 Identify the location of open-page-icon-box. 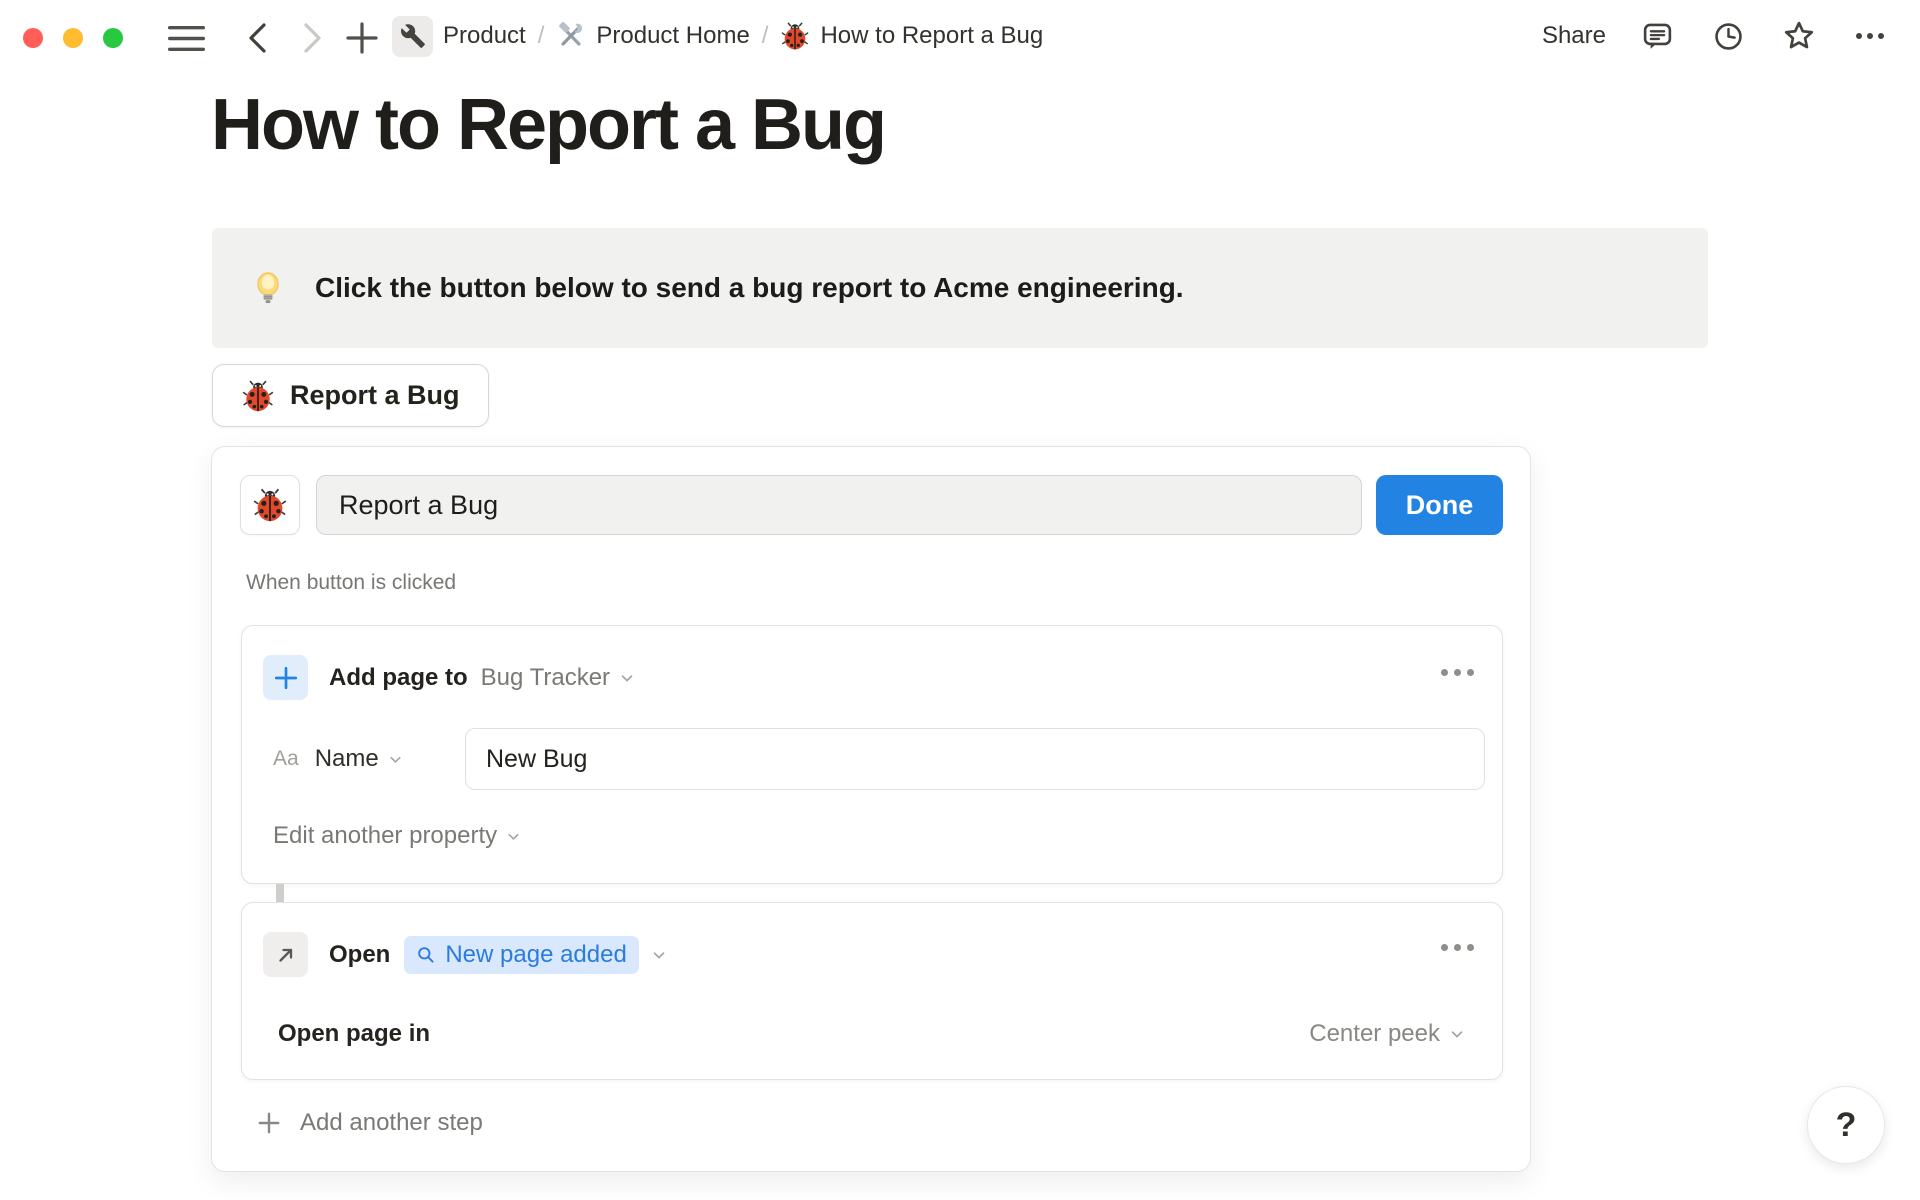
(285, 954).